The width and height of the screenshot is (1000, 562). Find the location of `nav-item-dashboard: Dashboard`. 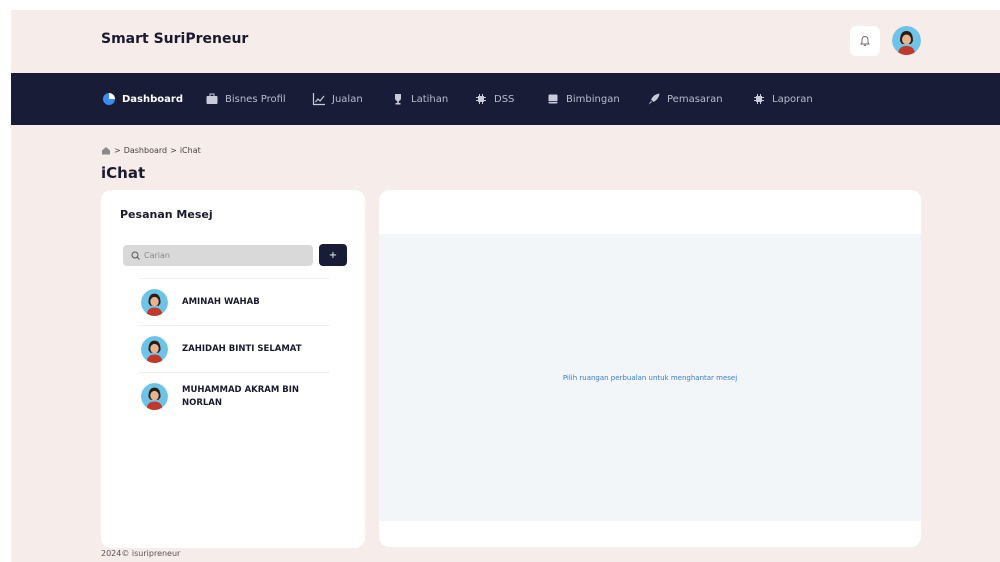

nav-item-dashboard: Dashboard is located at coordinates (142, 99).